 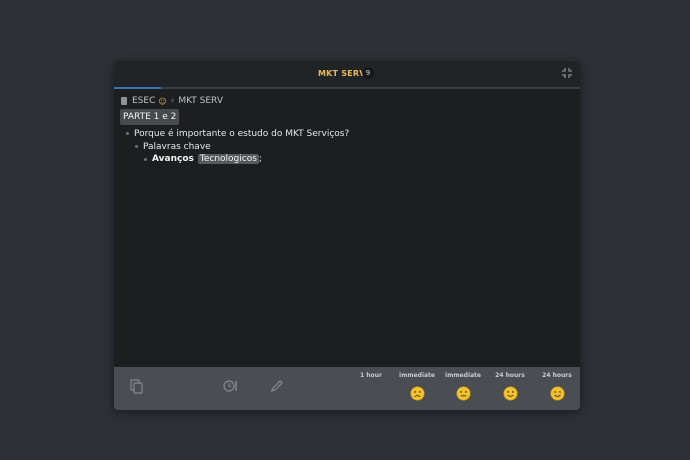 I want to click on list-item: Avanços Tecnologicos ;, so click(x=203, y=159).